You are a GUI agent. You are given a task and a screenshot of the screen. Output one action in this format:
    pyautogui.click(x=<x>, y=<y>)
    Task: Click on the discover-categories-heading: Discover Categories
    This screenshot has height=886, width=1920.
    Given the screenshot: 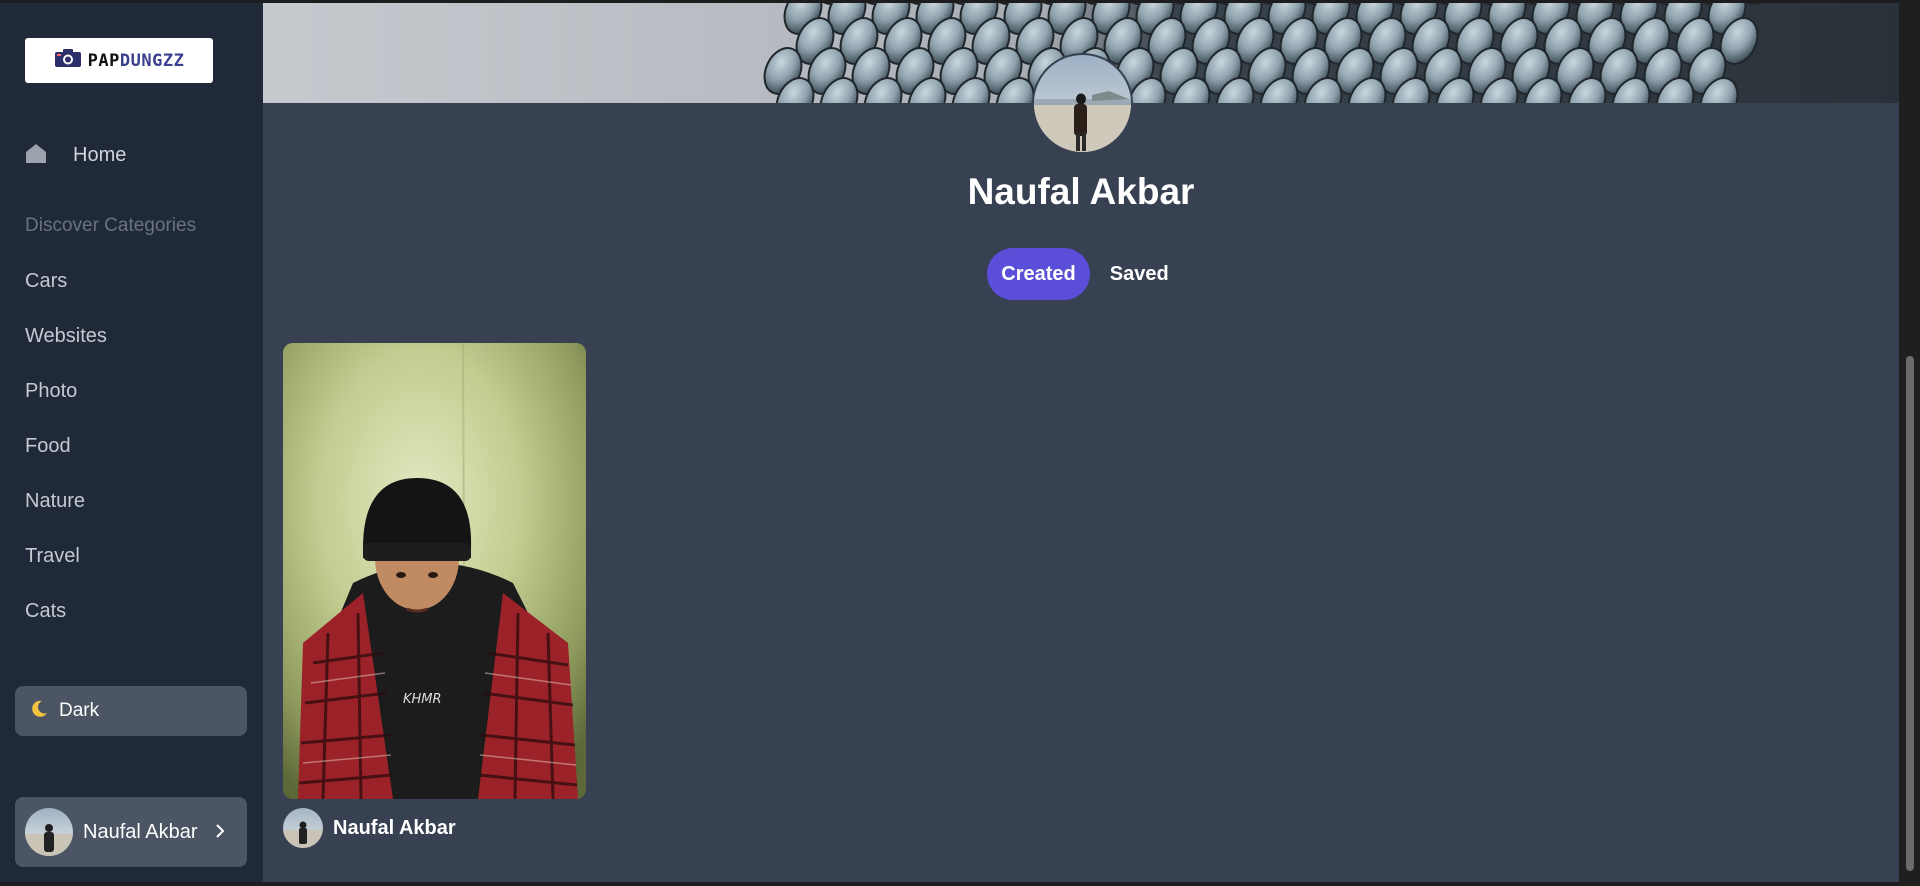 What is the action you would take?
    pyautogui.click(x=111, y=225)
    